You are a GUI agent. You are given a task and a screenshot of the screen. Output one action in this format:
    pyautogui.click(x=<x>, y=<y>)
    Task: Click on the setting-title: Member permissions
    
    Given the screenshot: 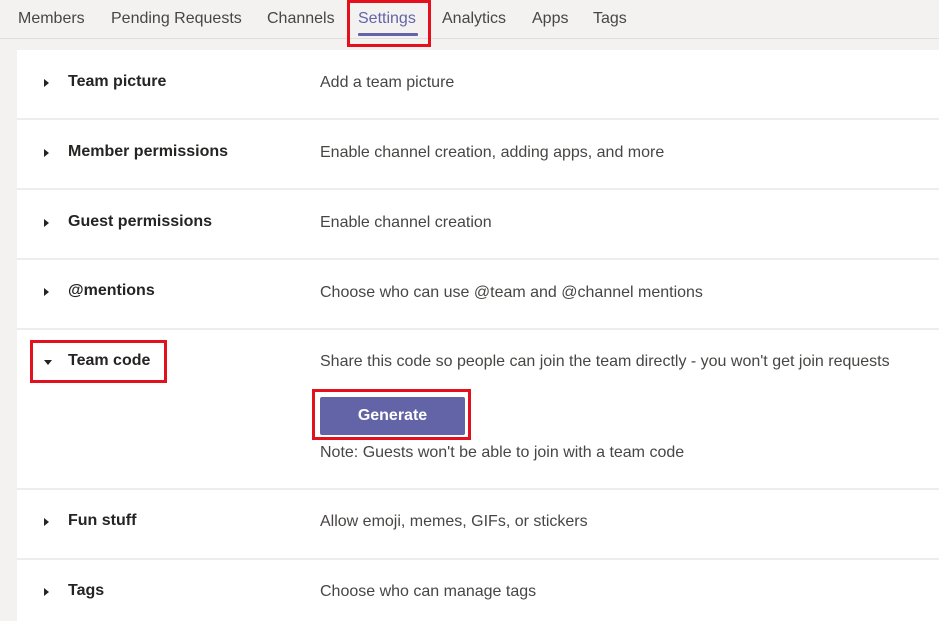 What is the action you would take?
    pyautogui.click(x=148, y=151)
    